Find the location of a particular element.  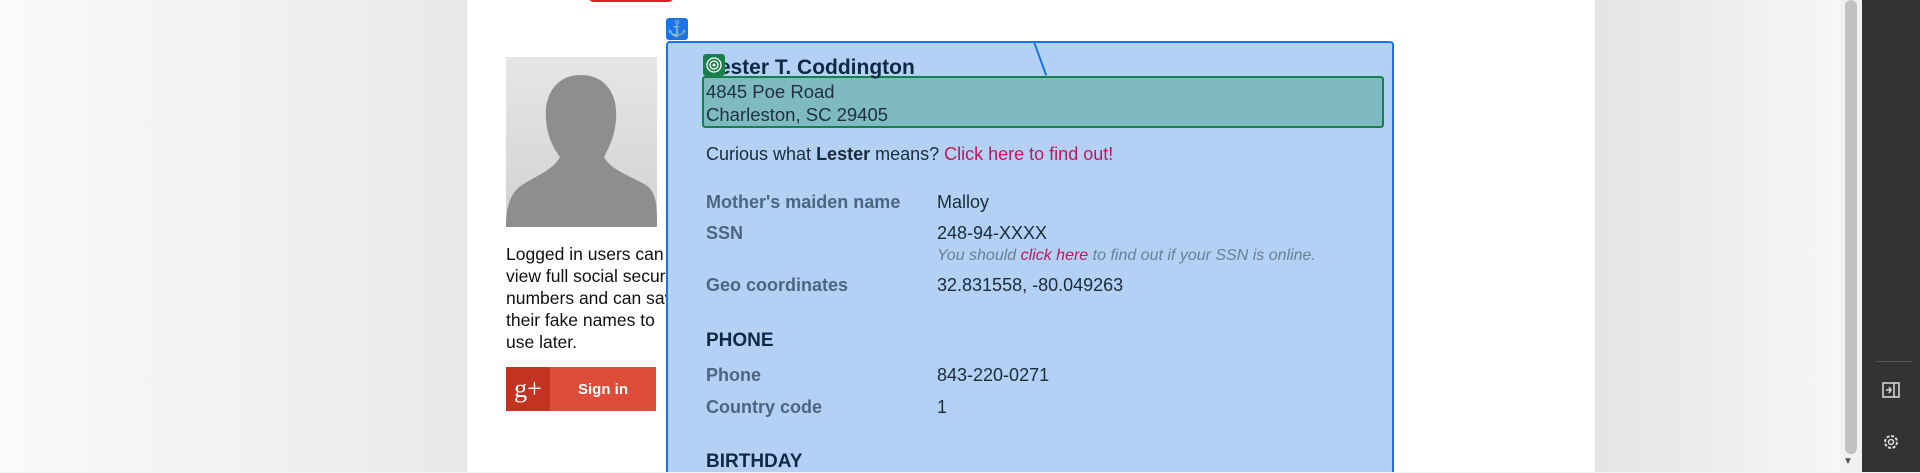

signin-label: Sign in is located at coordinates (603, 389).